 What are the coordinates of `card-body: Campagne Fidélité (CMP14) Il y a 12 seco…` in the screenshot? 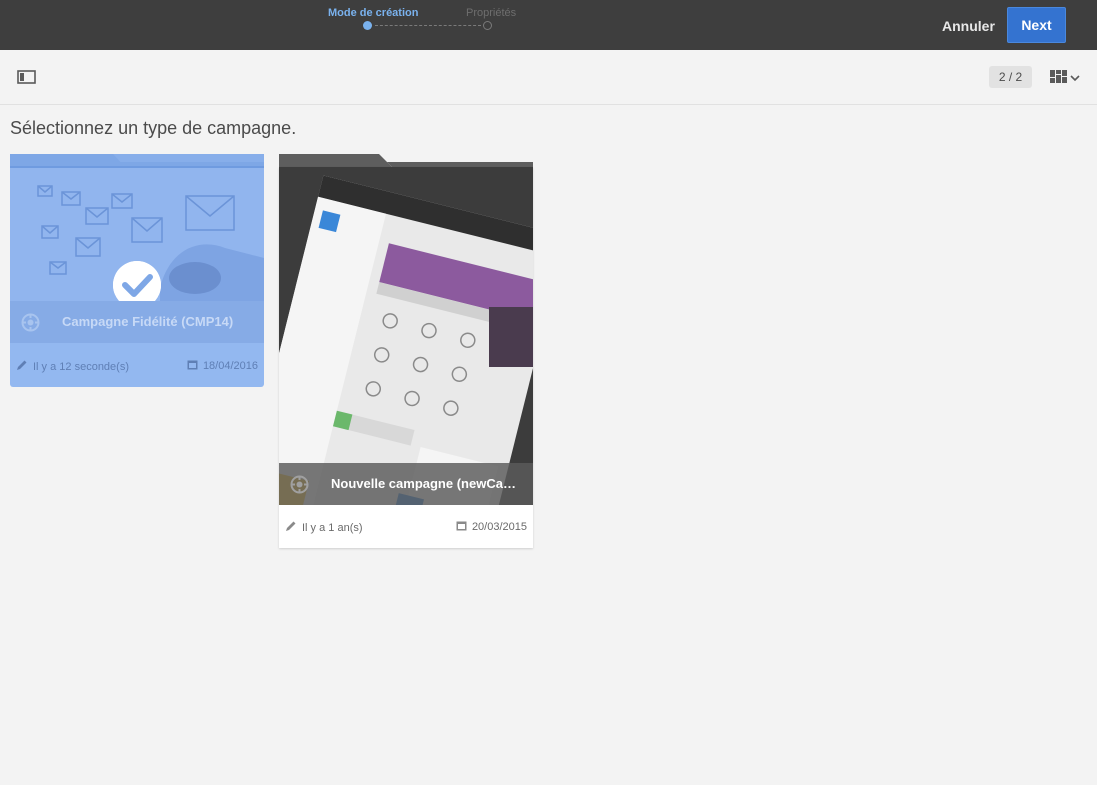 It's located at (137, 277).